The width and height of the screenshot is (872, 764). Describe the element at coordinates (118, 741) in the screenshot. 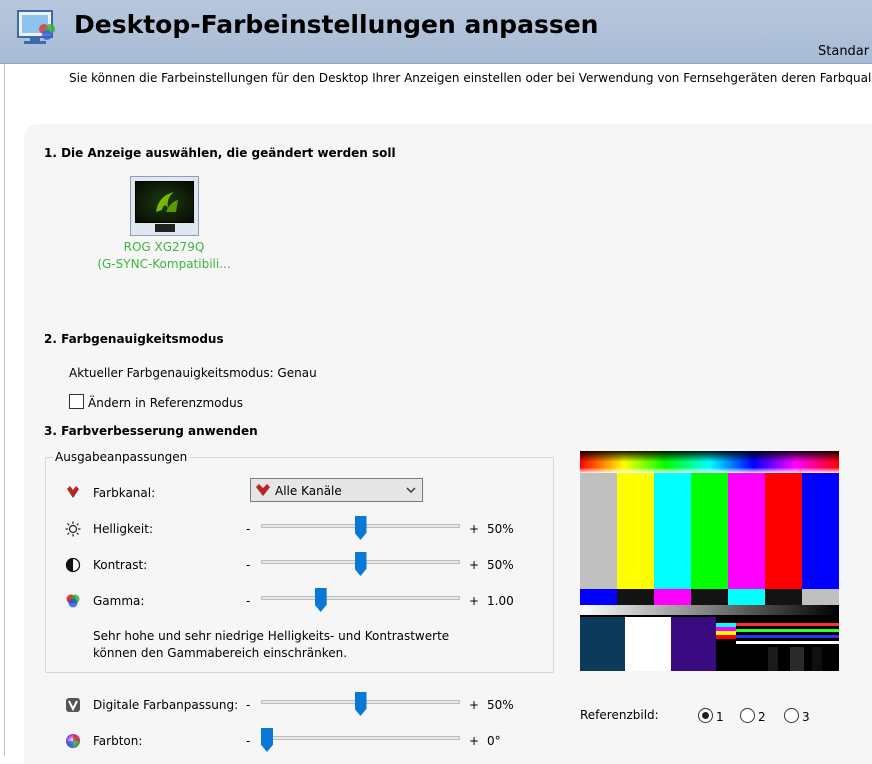

I see `hue-label: Farbton:` at that location.